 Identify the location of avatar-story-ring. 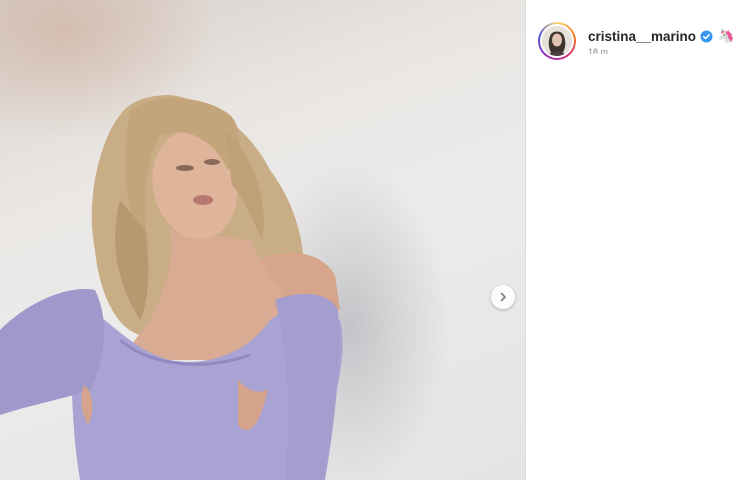
(557, 41).